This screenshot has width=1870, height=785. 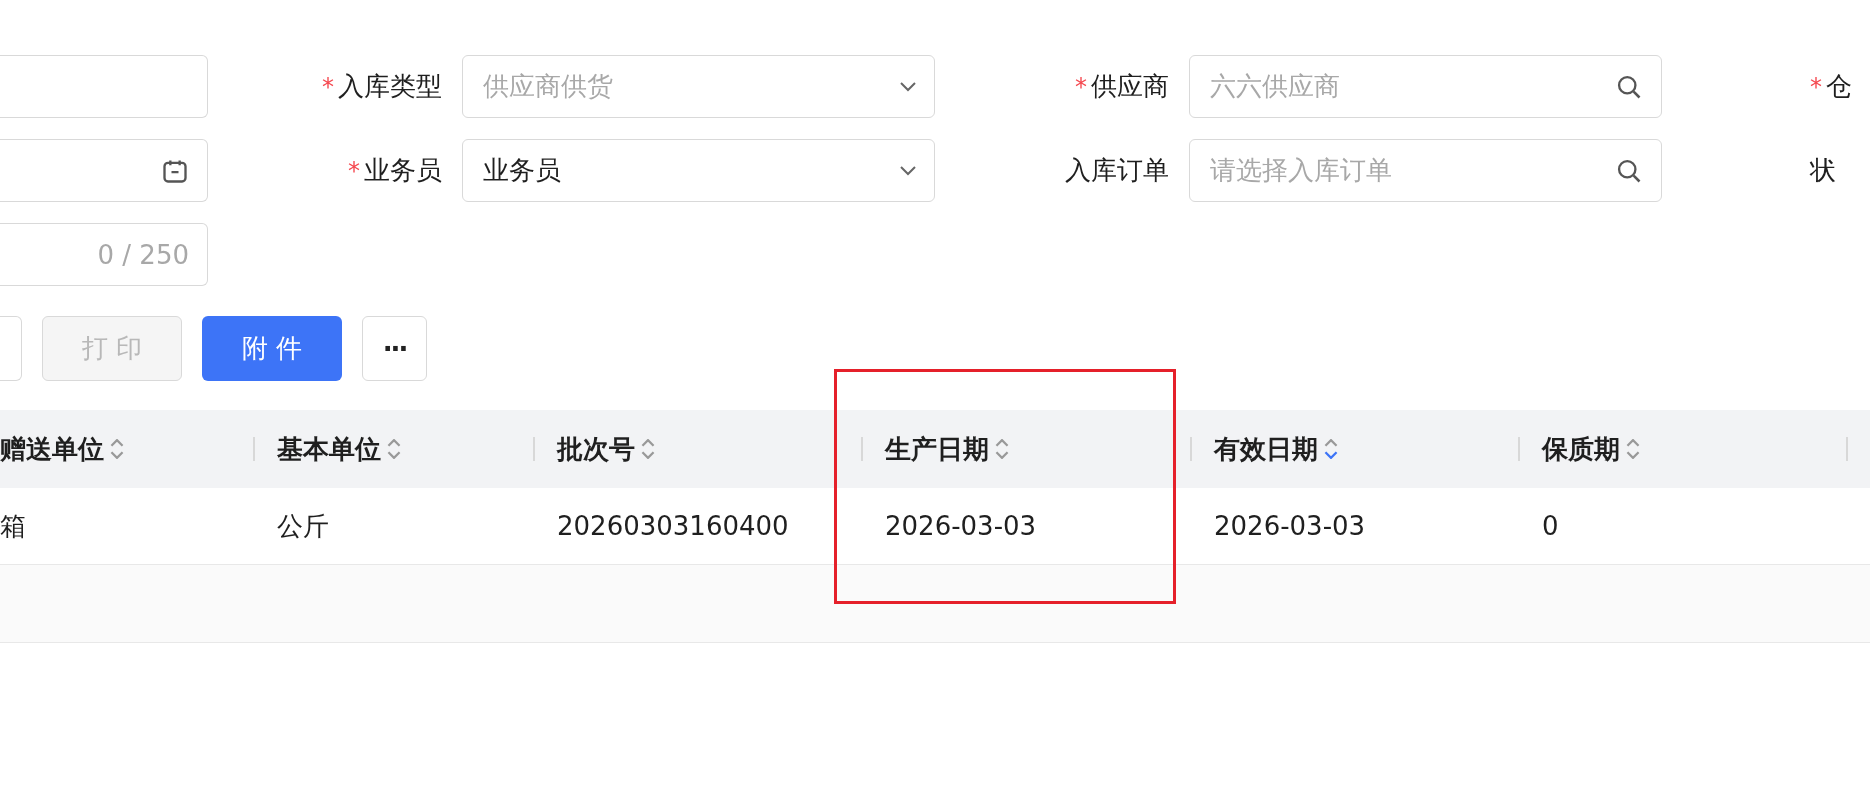 What do you see at coordinates (1275, 86) in the screenshot?
I see `placeholder: 六六供应商` at bounding box center [1275, 86].